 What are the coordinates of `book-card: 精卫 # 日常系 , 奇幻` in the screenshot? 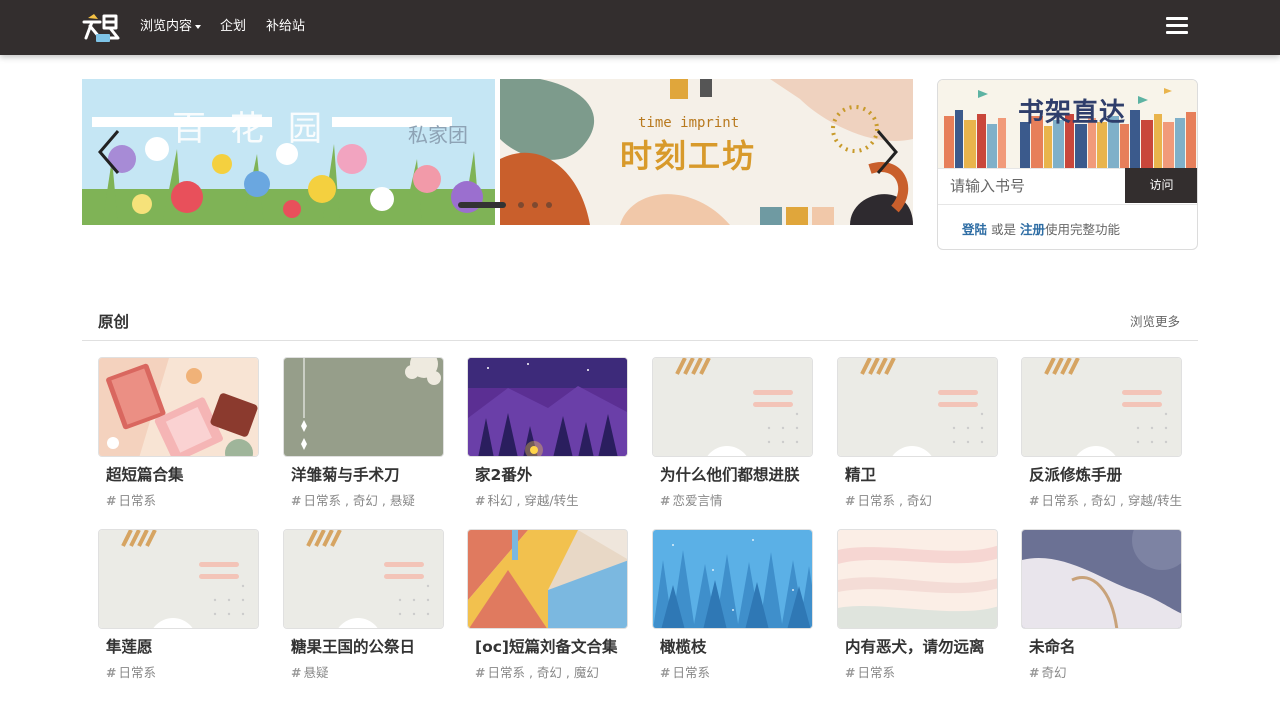 It's located at (918, 437).